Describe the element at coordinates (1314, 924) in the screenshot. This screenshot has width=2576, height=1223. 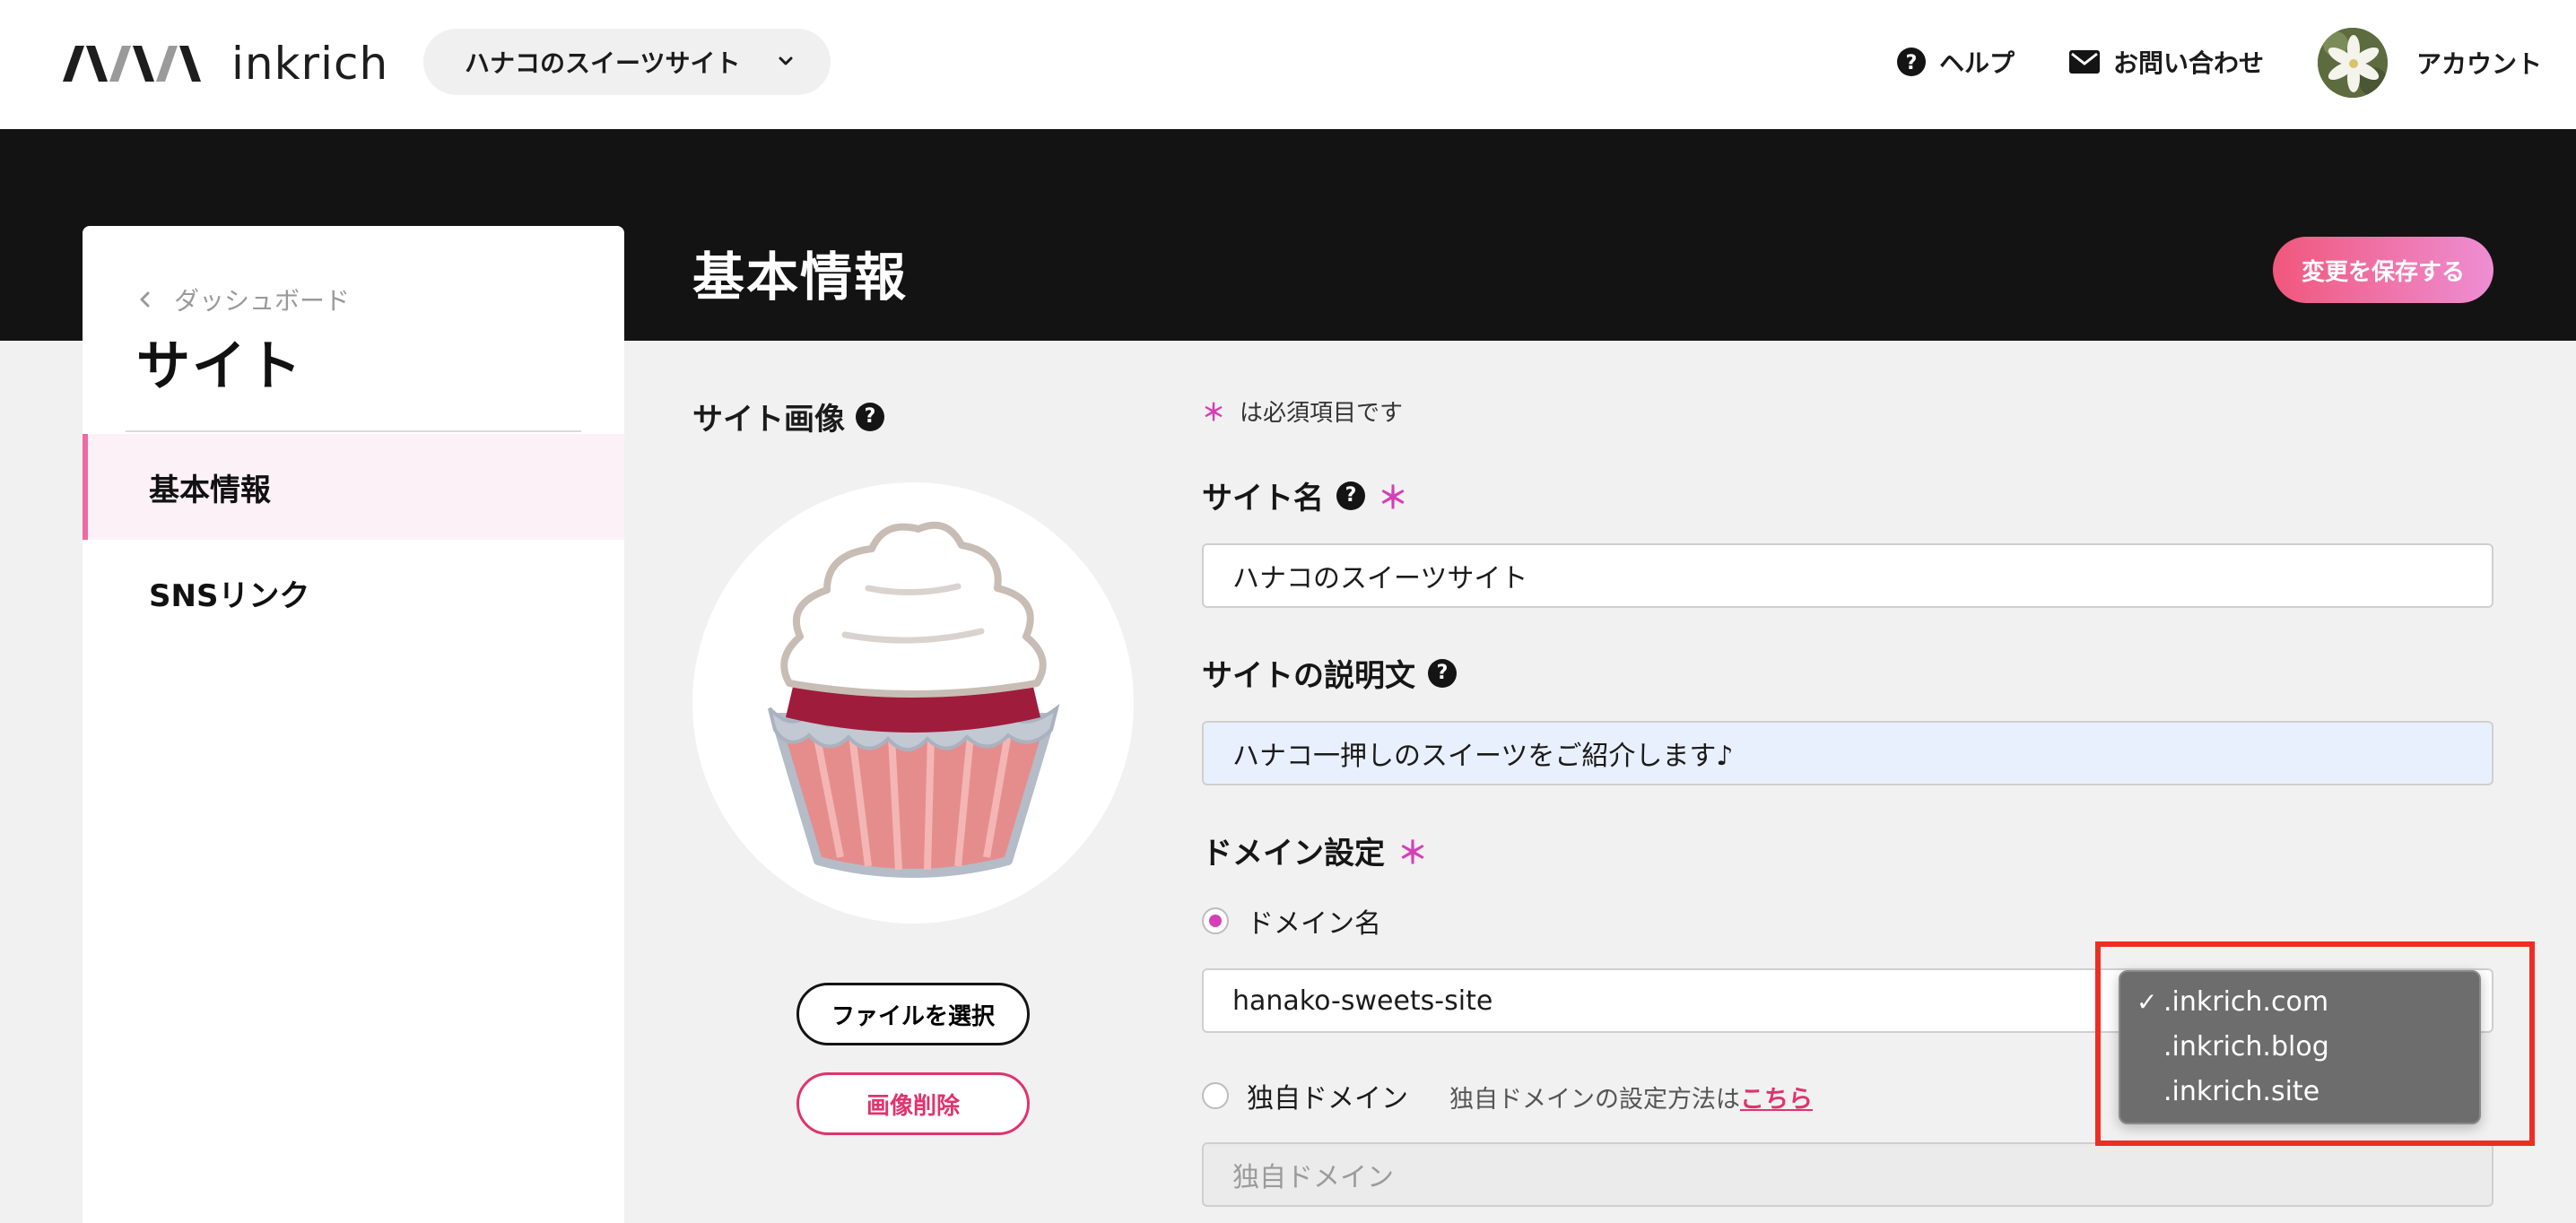
I see `domain-name-radio-label: ドメイン名` at that location.